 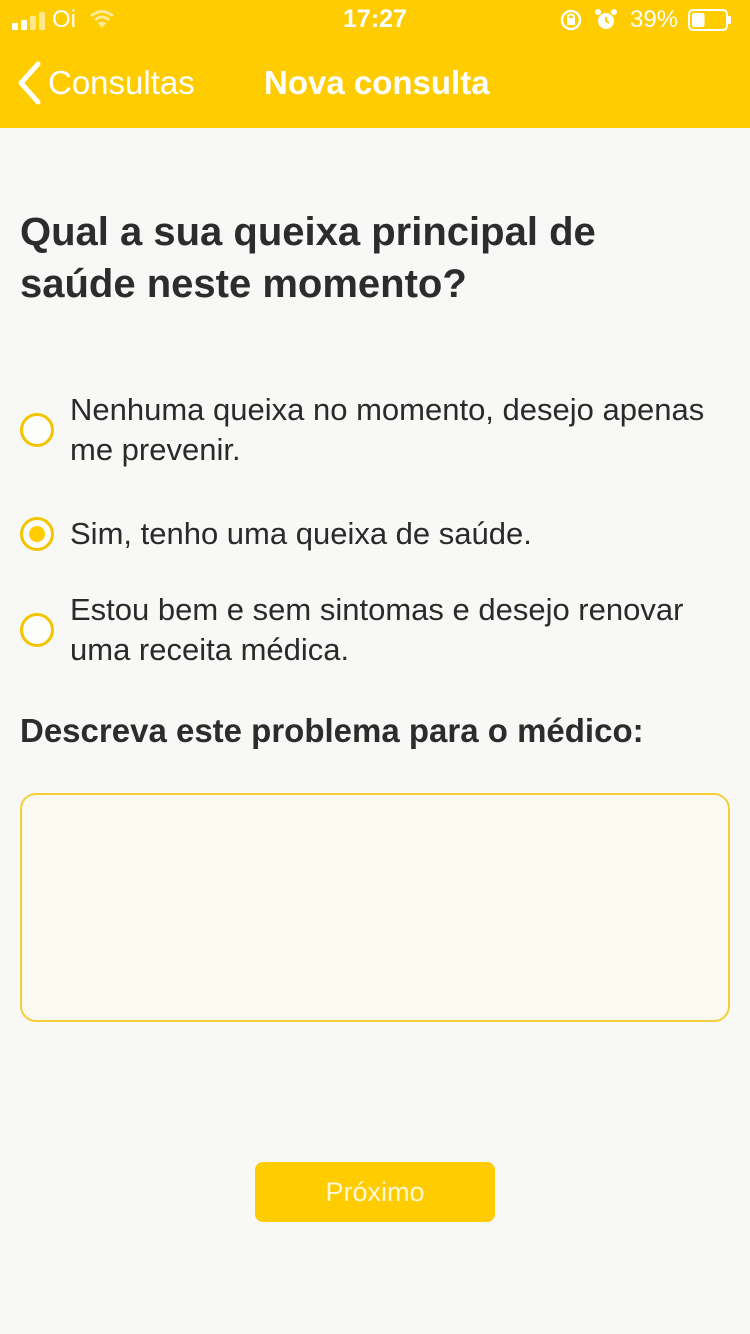 What do you see at coordinates (332, 730) in the screenshot?
I see `description-label: Descreva este problema para o médico:` at bounding box center [332, 730].